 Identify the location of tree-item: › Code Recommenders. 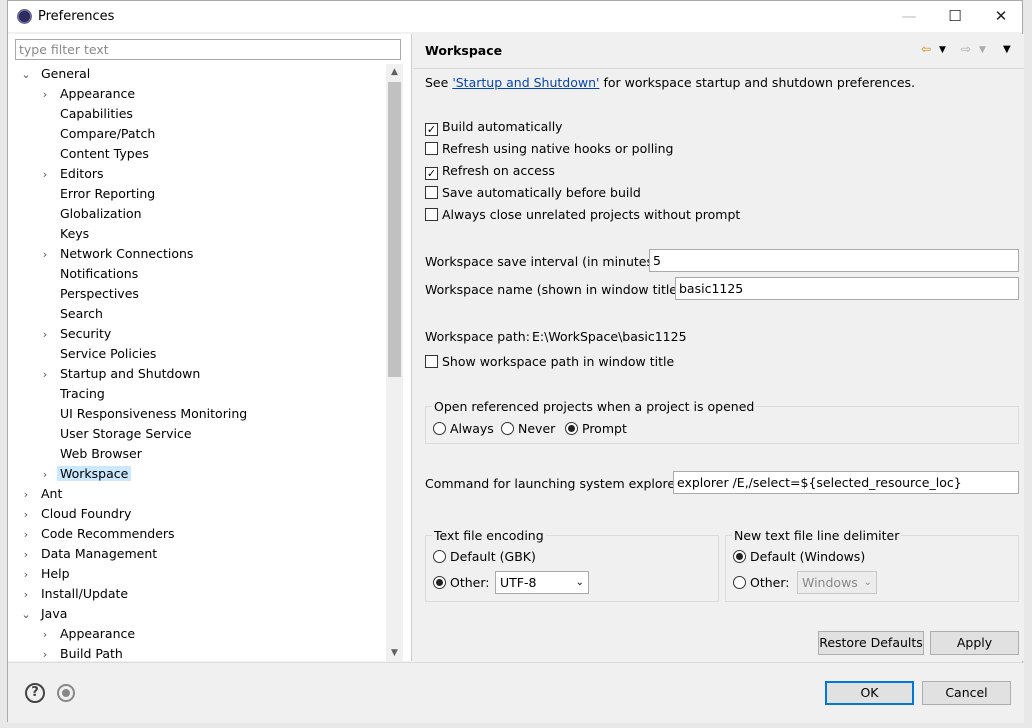
(99, 534).